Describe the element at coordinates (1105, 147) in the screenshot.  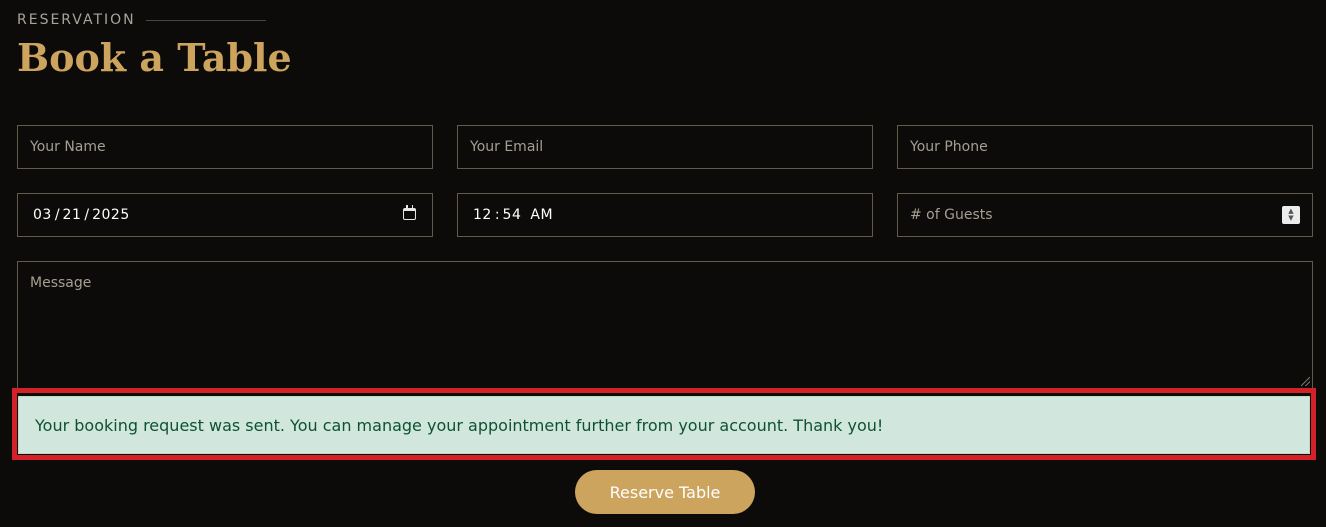
I see `phone-field: Your Phone` at that location.